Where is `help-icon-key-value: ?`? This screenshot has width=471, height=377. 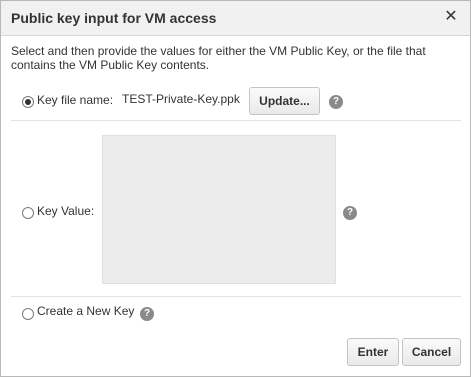
help-icon-key-value: ? is located at coordinates (350, 213).